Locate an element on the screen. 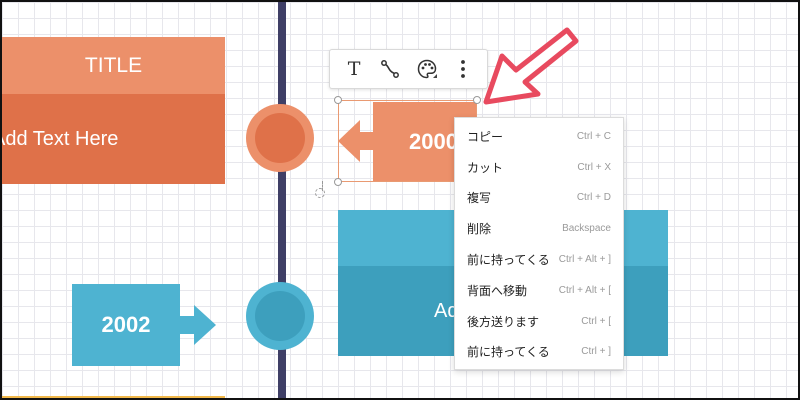 Image resolution: width=800 pixels, height=400 pixels. title-card-title: TITLE is located at coordinates (113, 65).